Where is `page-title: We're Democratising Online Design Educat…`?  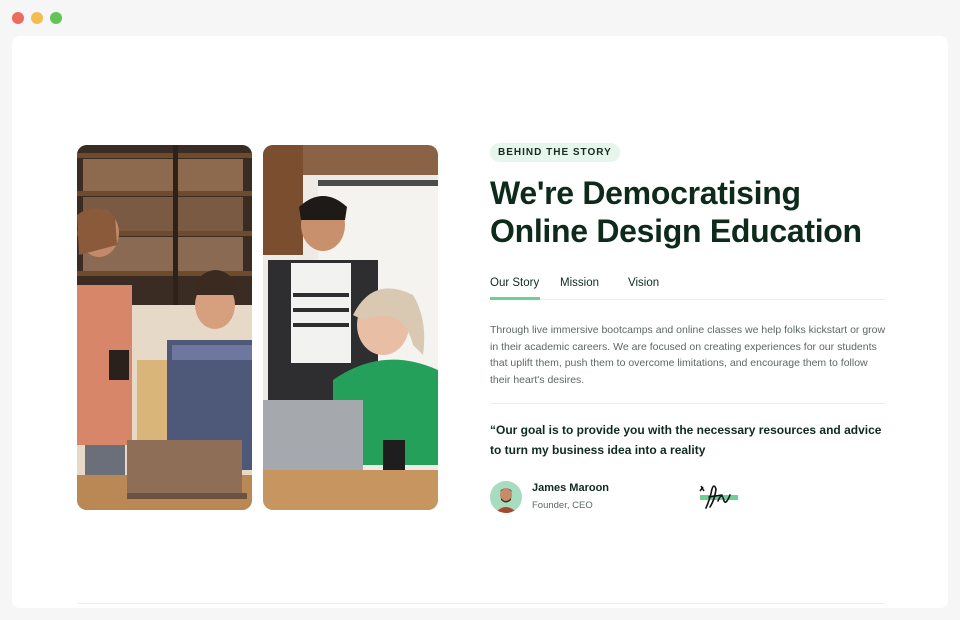
page-title: We're Democratising Online Design Educat… is located at coordinates (676, 212).